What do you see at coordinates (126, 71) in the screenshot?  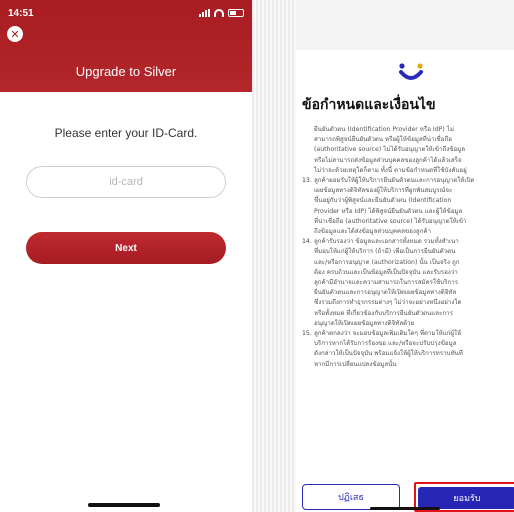 I see `page-title: Upgrade to Silver` at bounding box center [126, 71].